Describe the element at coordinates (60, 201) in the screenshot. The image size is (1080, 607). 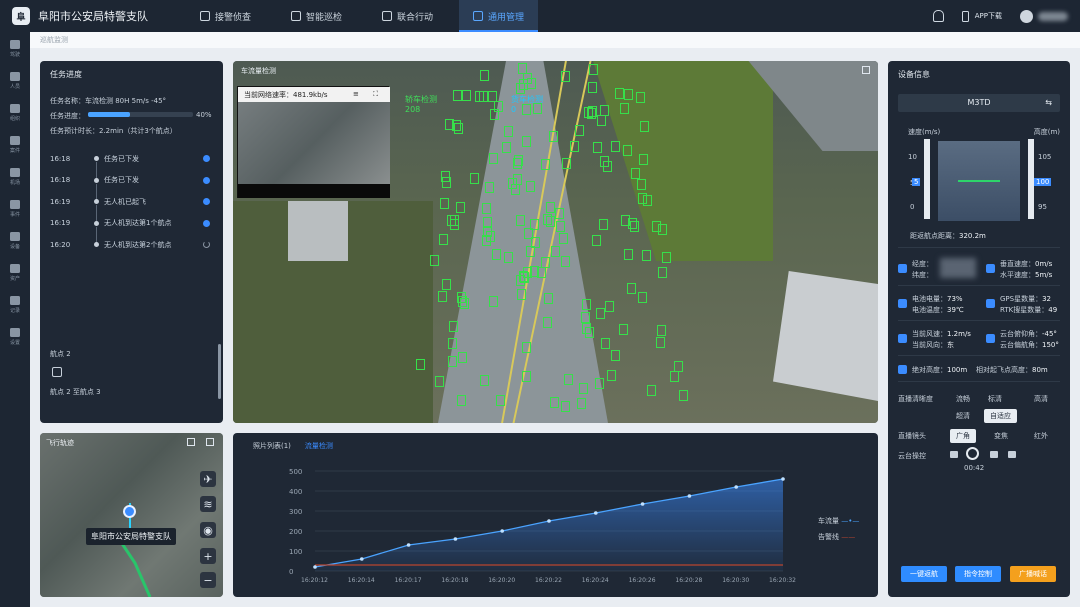
I see `timeline-time: 16:19` at that location.